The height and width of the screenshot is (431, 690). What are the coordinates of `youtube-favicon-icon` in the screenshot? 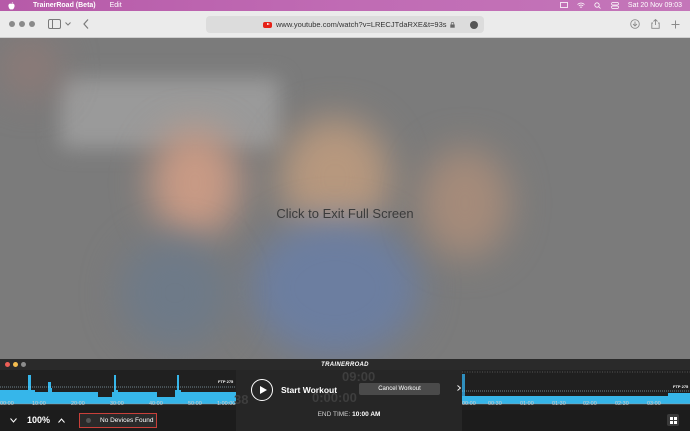 It's located at (267, 24).